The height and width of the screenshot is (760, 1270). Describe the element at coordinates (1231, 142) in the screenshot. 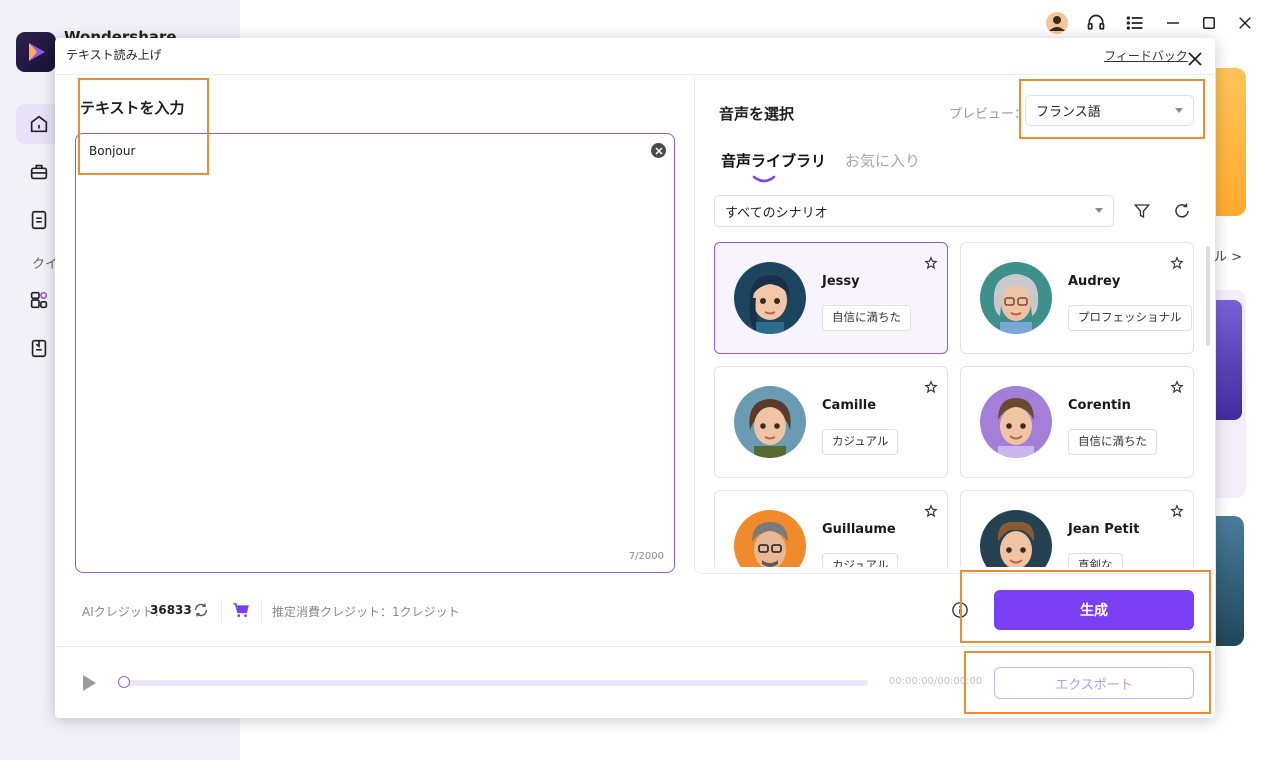

I see `background-promo-card` at that location.